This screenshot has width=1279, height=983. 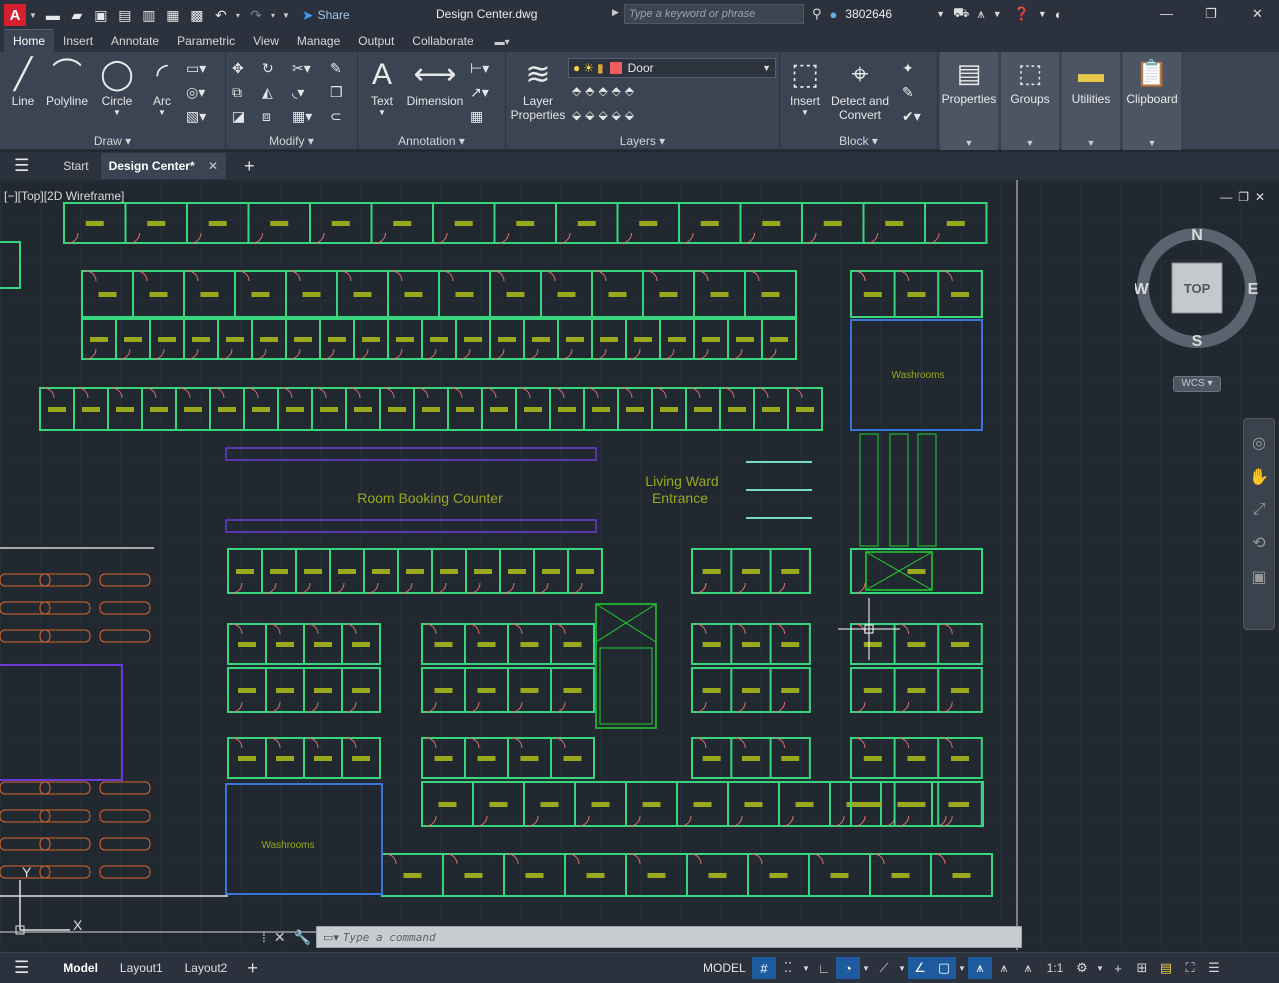 What do you see at coordinates (866, 968) in the screenshot?
I see `polar-dropdown-icon: ▼` at bounding box center [866, 968].